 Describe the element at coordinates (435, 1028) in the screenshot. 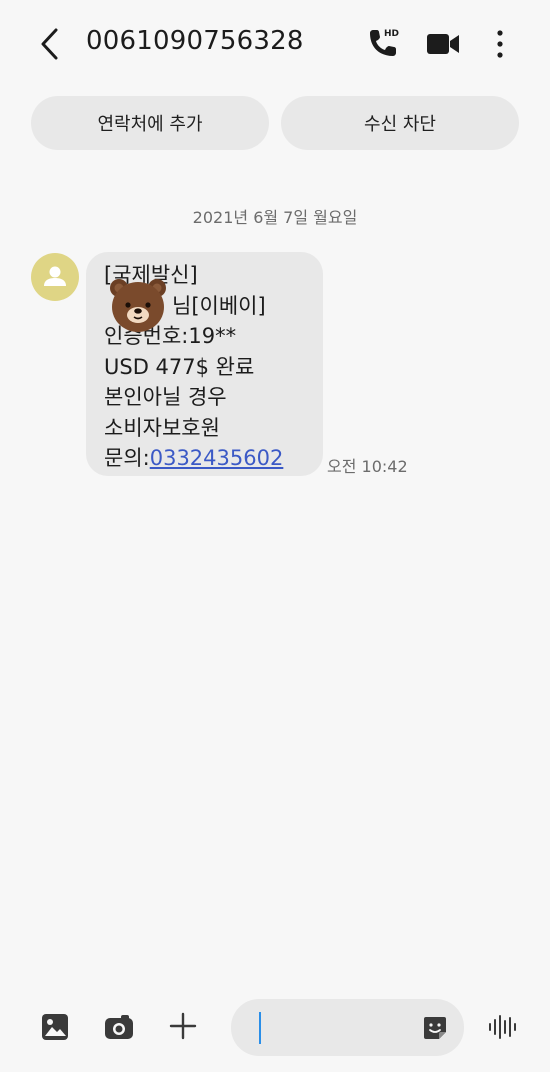

I see `sticker-emoji-icon` at that location.